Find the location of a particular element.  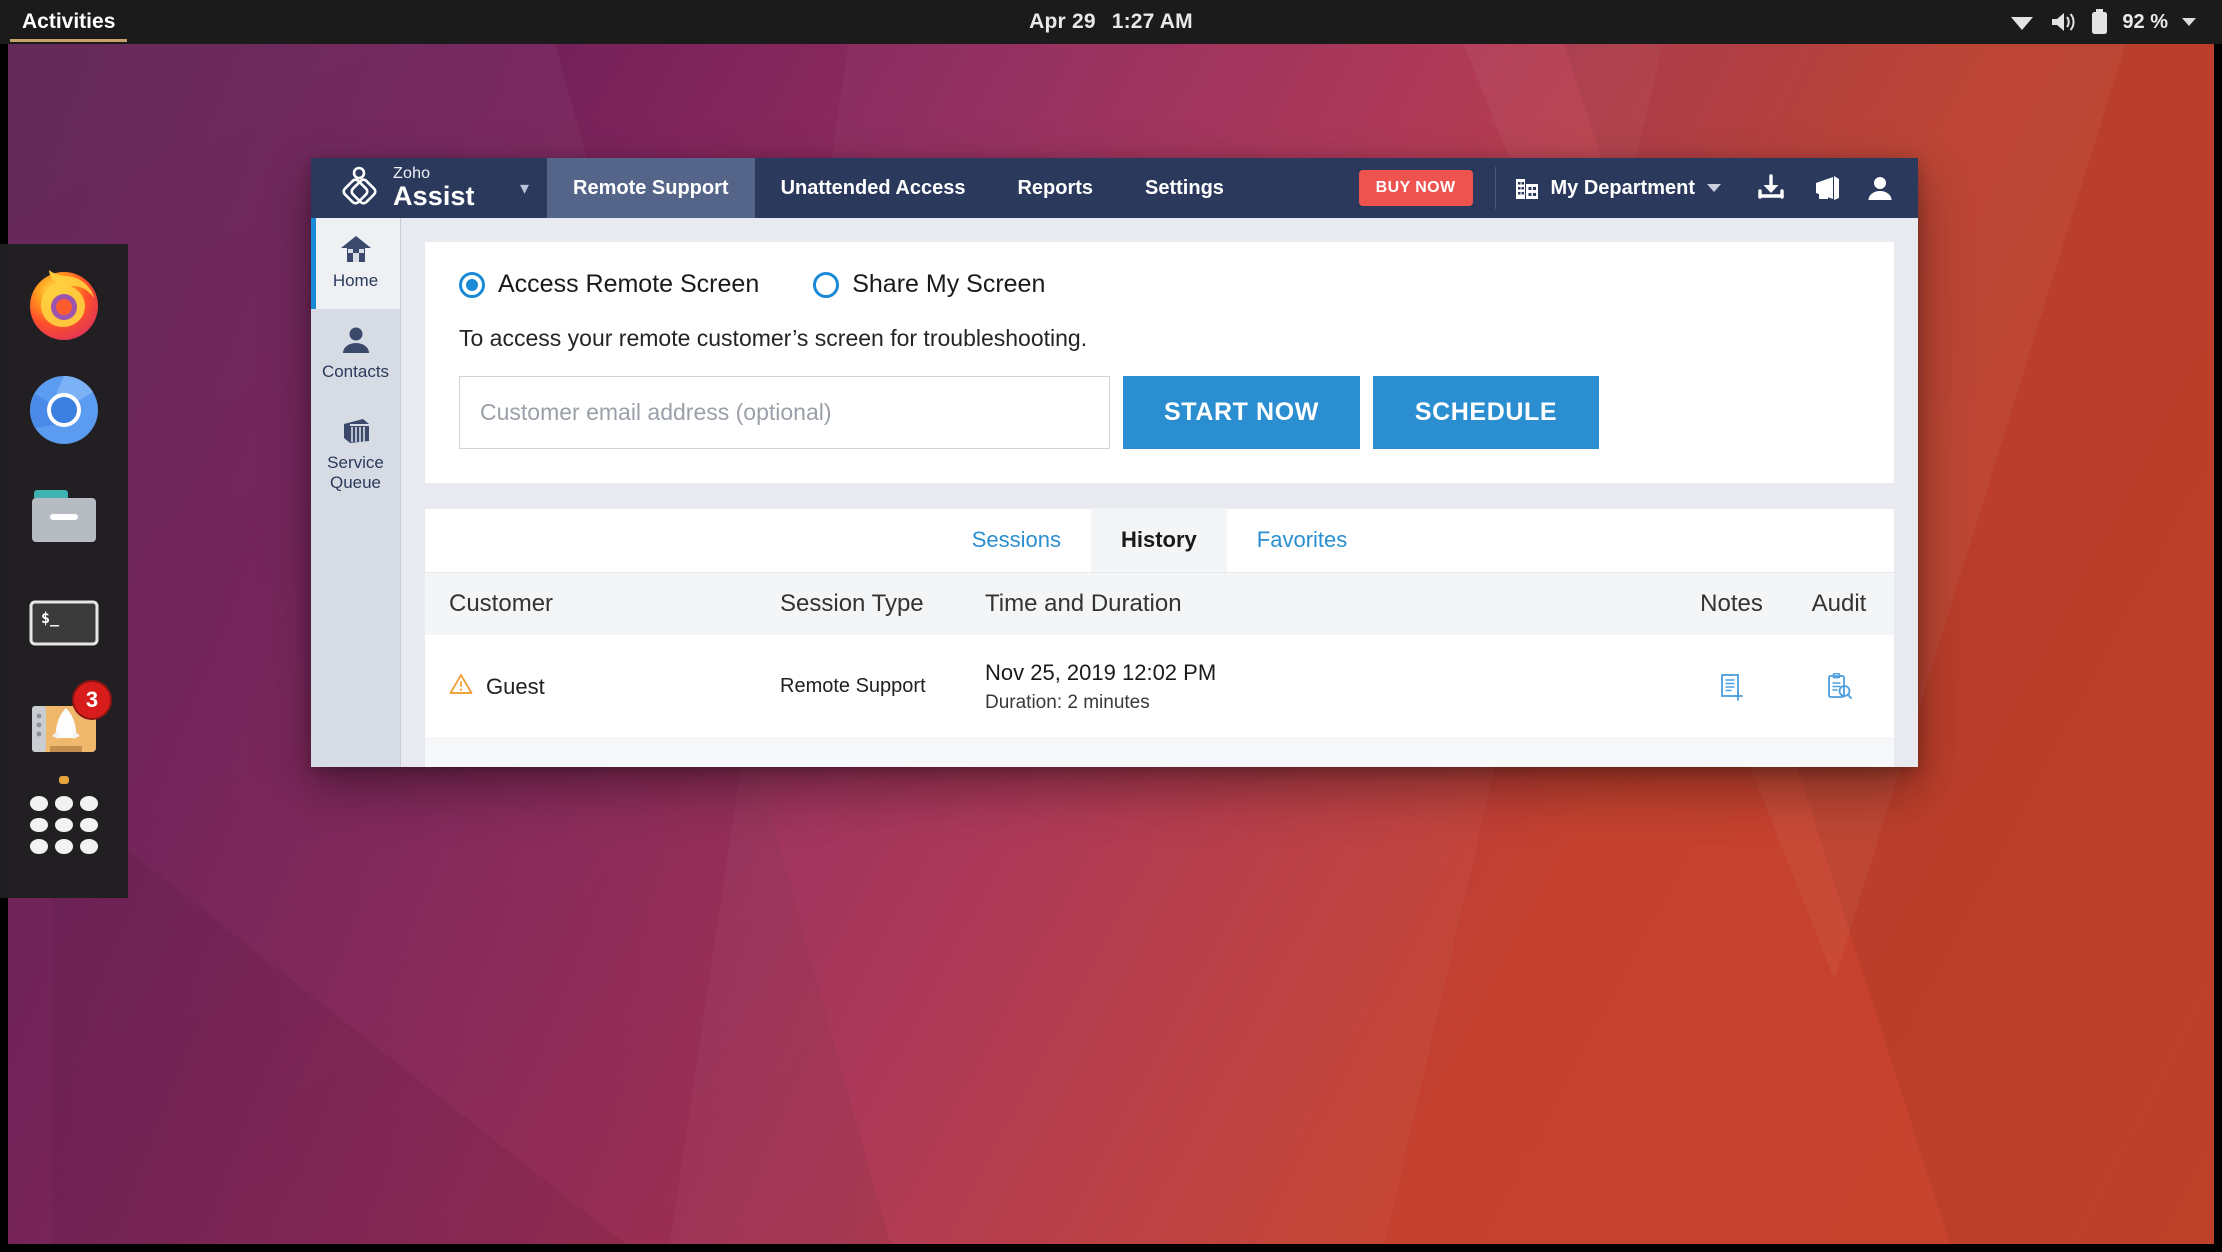

app-header-actions: BUY NOW My Department is located at coordinates (1638, 188).